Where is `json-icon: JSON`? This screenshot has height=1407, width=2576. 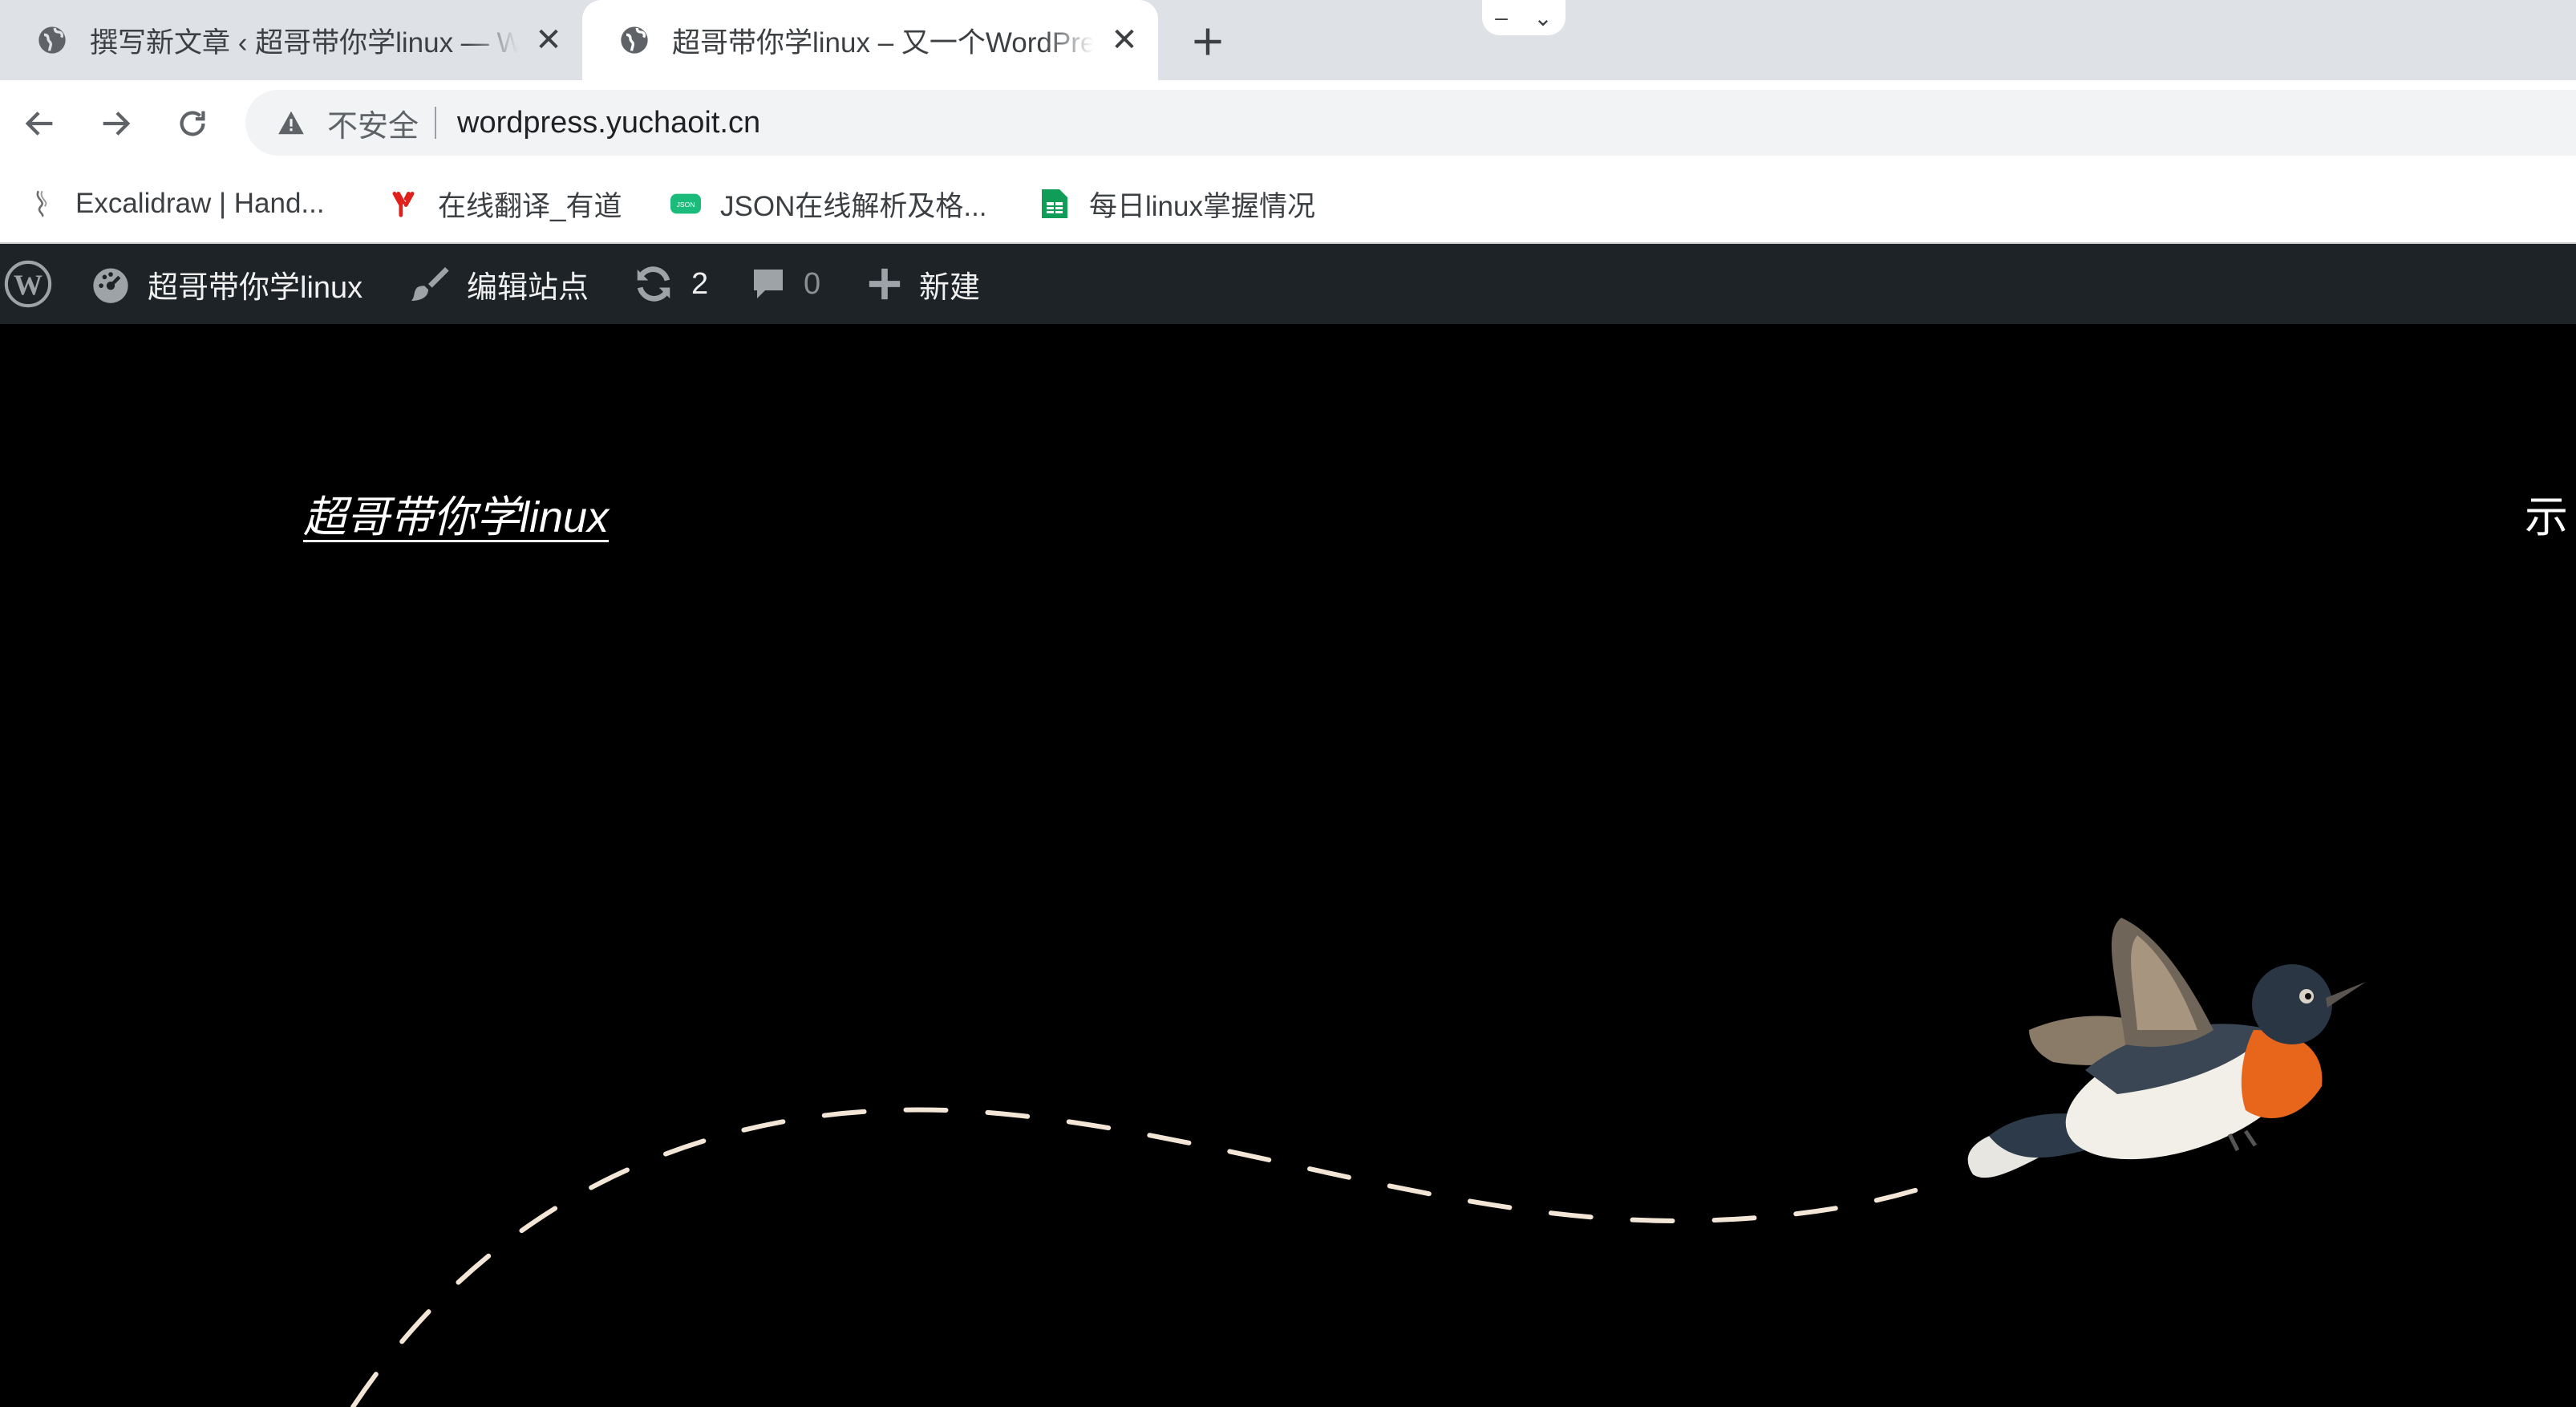 json-icon: JSON is located at coordinates (685, 204).